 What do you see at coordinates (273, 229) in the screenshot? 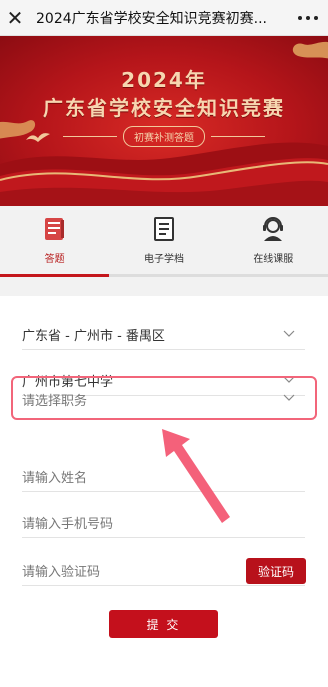
I see `support-agent-icon` at bounding box center [273, 229].